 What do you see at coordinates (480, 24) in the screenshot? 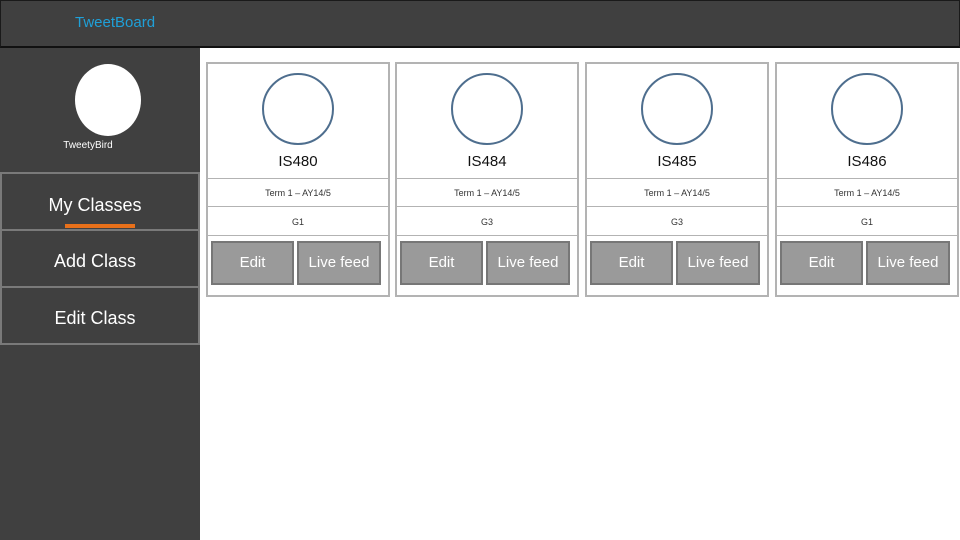
I see `app-header: TweetBoard` at bounding box center [480, 24].